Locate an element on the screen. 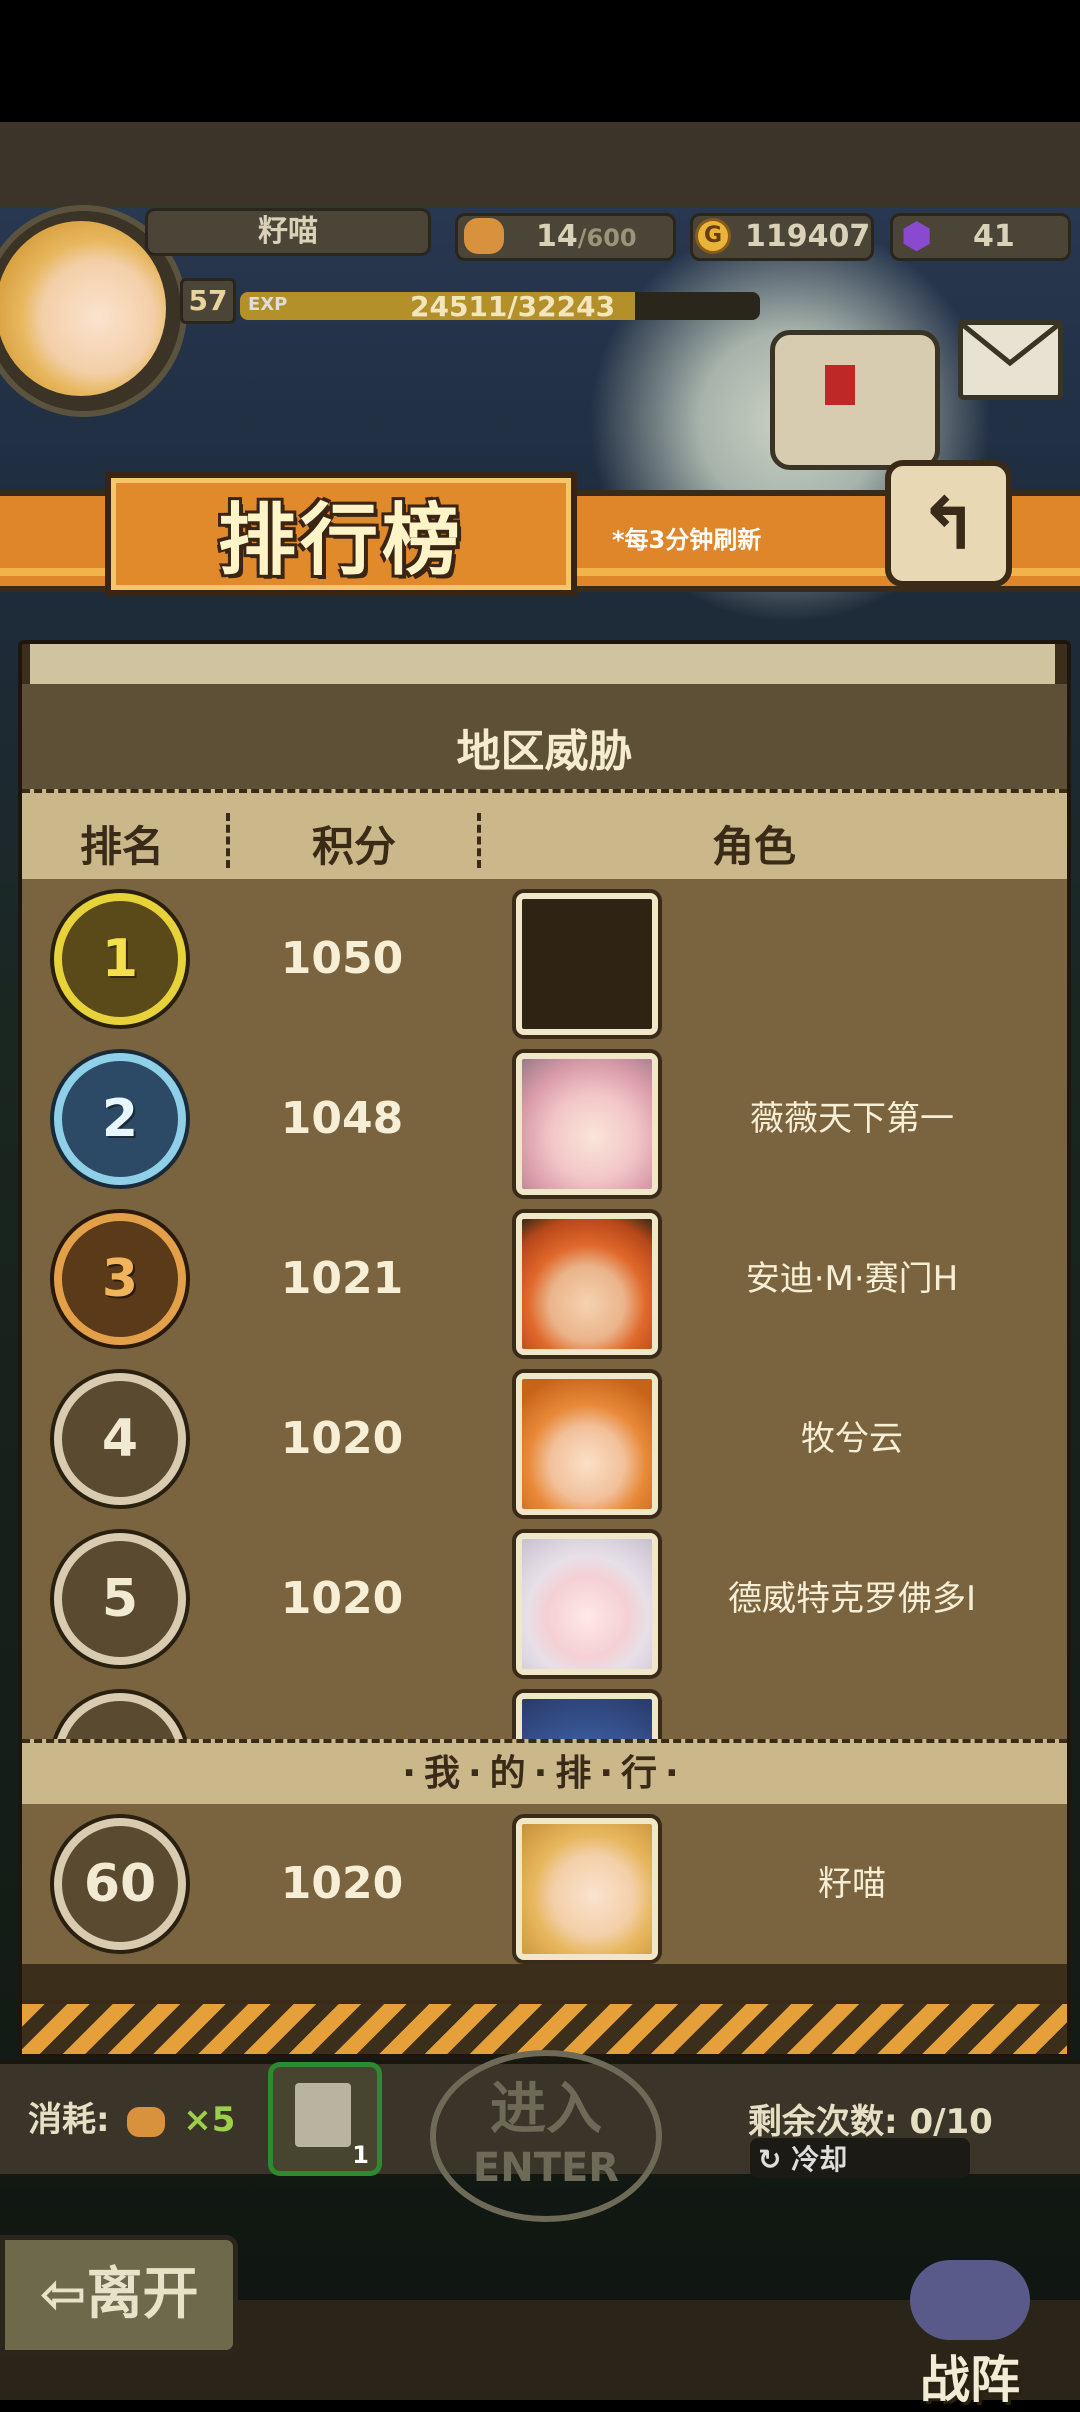  gold-counter: G 119407 is located at coordinates (782, 237).